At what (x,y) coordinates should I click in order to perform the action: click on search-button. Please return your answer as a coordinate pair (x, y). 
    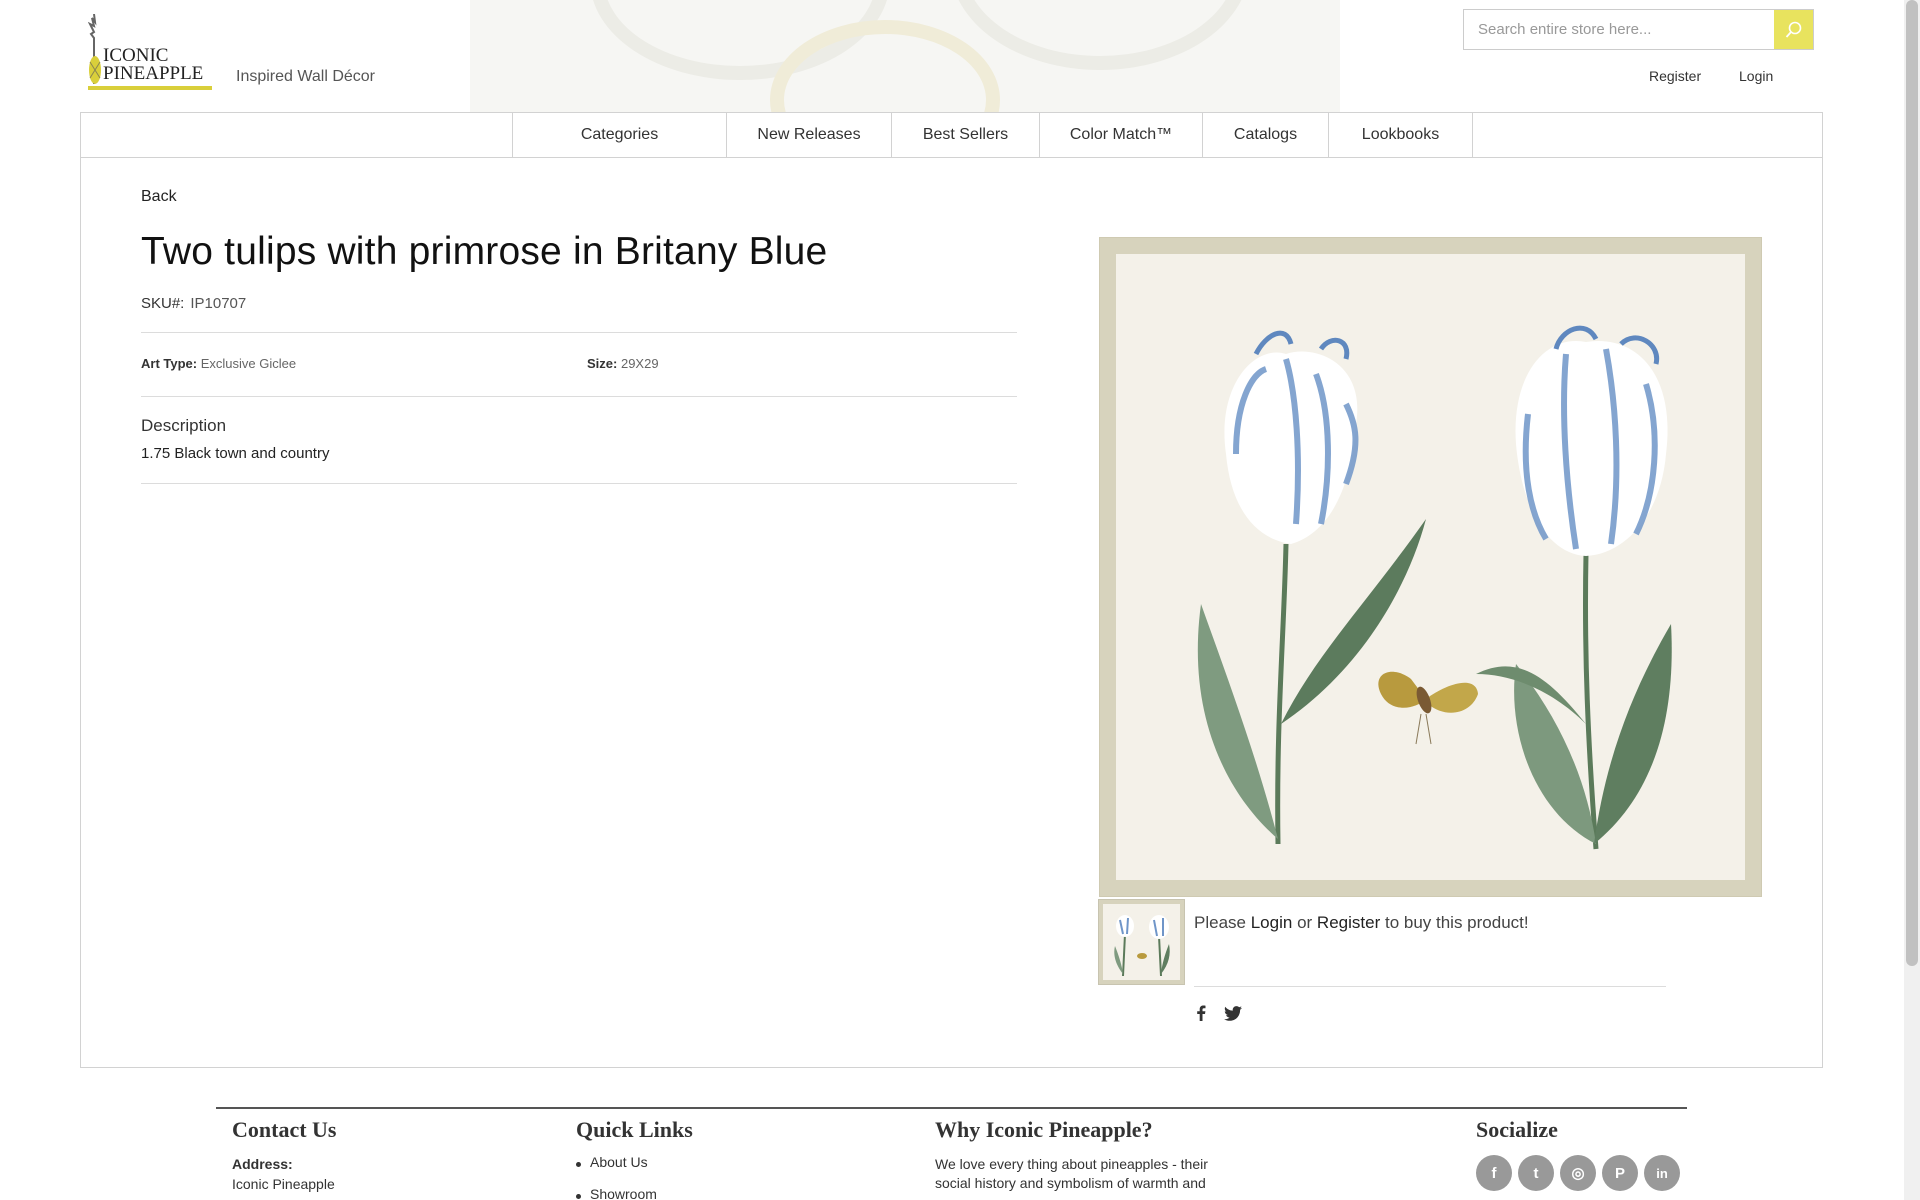
    Looking at the image, I should click on (1793, 29).